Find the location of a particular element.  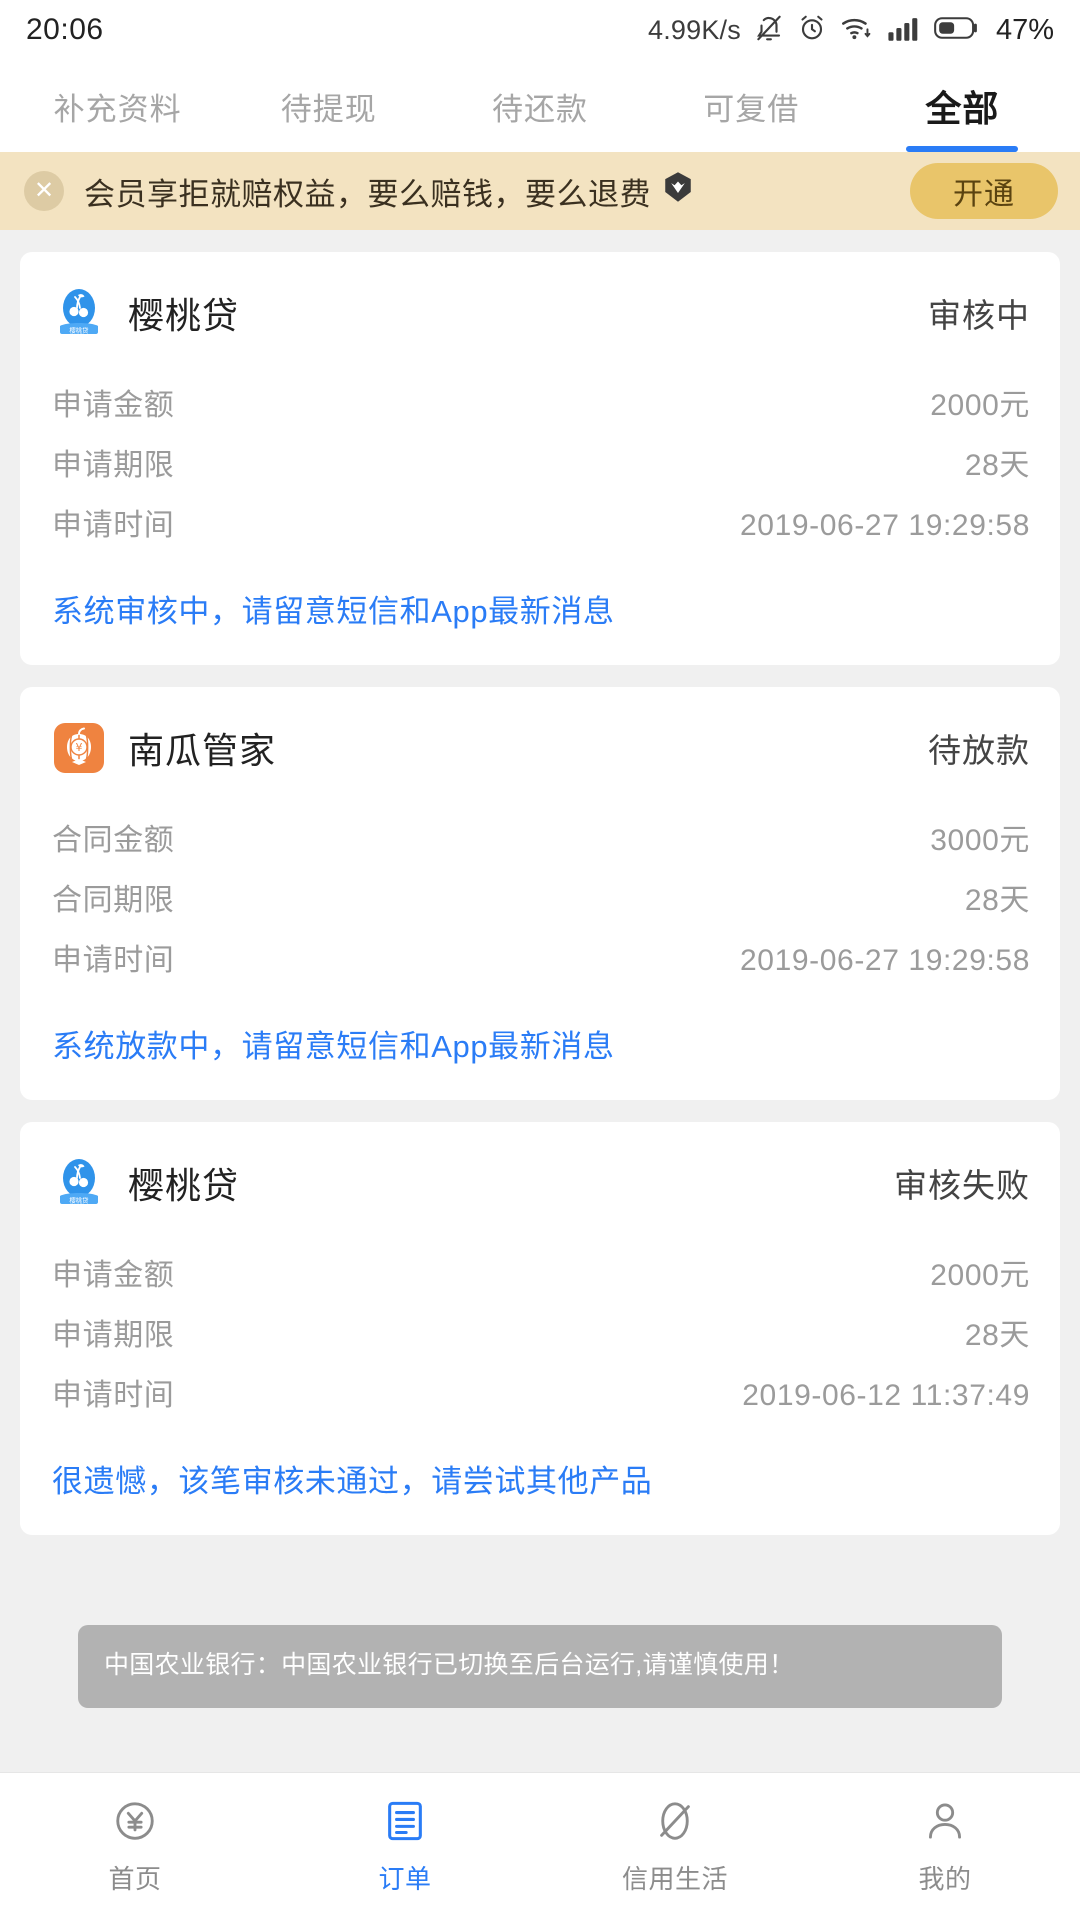

order-card-header: 樱桃贷 樱桃贷 审核失败 is located at coordinates (541, 1183).